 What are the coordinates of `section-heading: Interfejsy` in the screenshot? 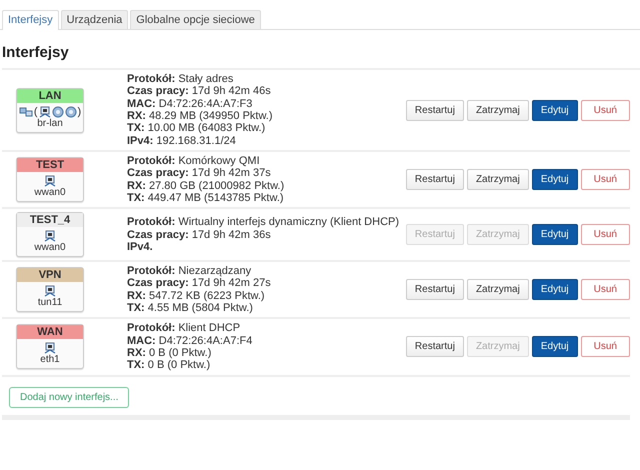 It's located at (321, 57).